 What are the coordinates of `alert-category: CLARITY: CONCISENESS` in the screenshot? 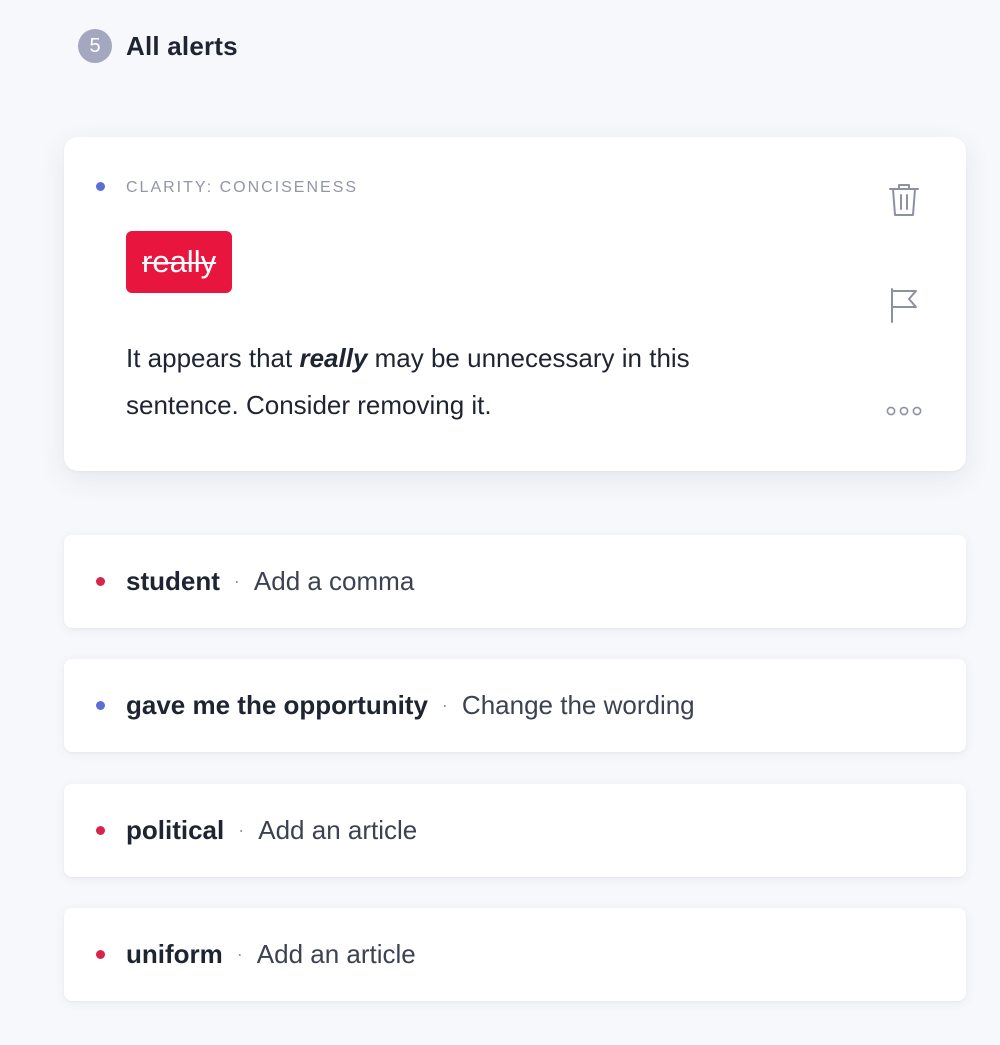 It's located at (242, 187).